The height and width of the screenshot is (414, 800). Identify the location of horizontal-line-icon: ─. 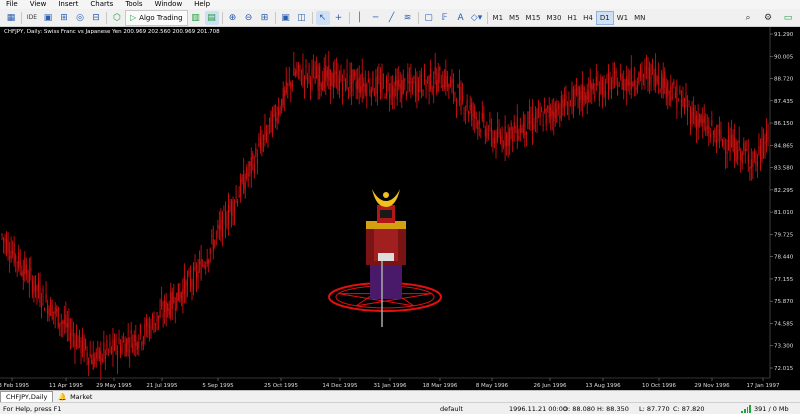
(376, 18).